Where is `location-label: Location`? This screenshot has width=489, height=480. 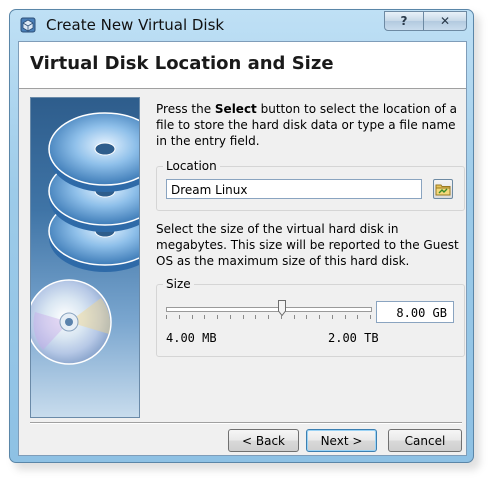
location-label: Location is located at coordinates (191, 166).